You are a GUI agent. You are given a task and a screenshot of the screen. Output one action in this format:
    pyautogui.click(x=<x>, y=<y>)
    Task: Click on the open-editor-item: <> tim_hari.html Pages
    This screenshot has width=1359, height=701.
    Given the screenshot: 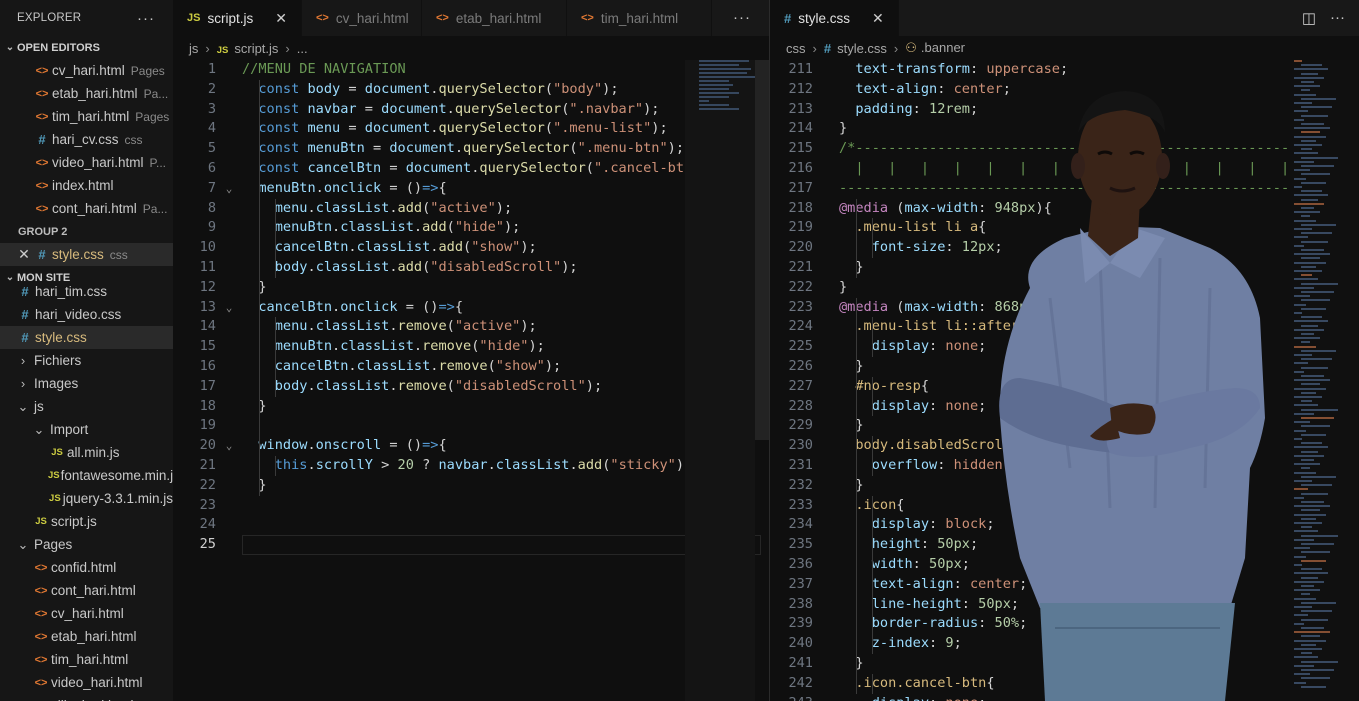 What is the action you would take?
    pyautogui.click(x=86, y=116)
    